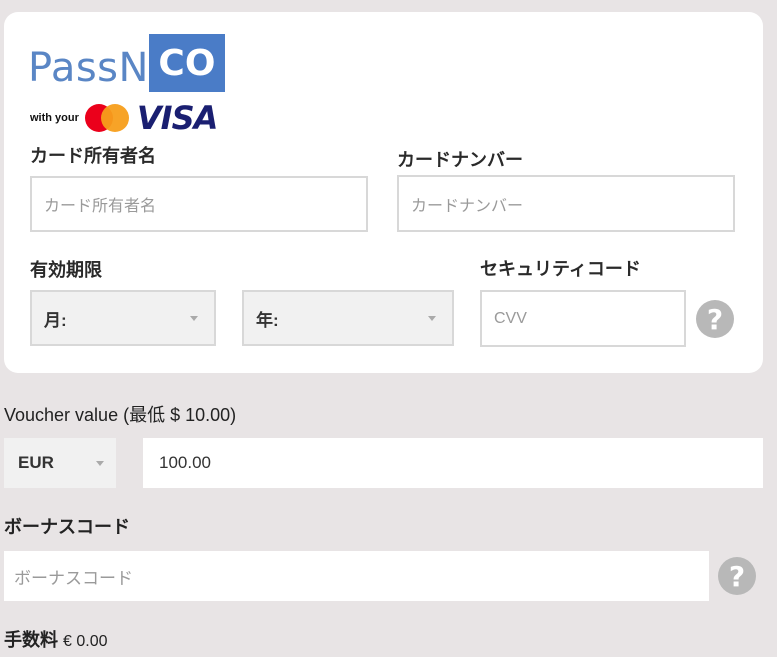  What do you see at coordinates (560, 269) in the screenshot?
I see `security-code-label: セキュリティコード` at bounding box center [560, 269].